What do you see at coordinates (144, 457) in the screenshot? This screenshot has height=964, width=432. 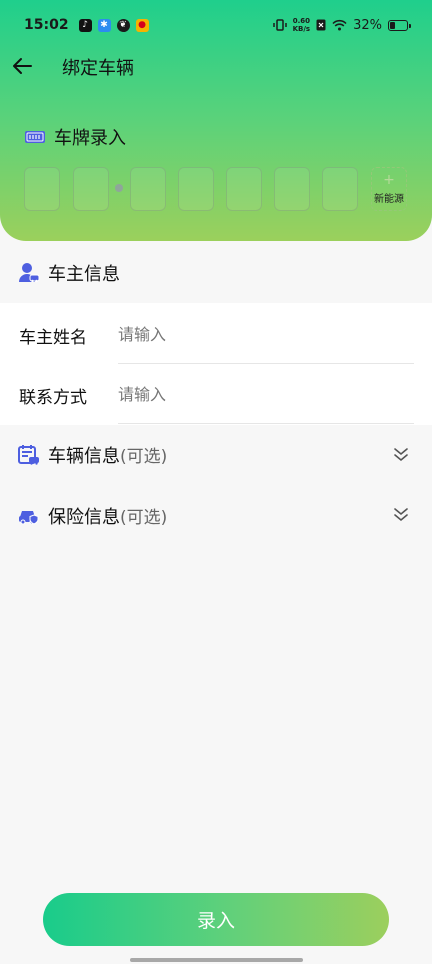 I see `vehicle-optional-tag: (可选)` at bounding box center [144, 457].